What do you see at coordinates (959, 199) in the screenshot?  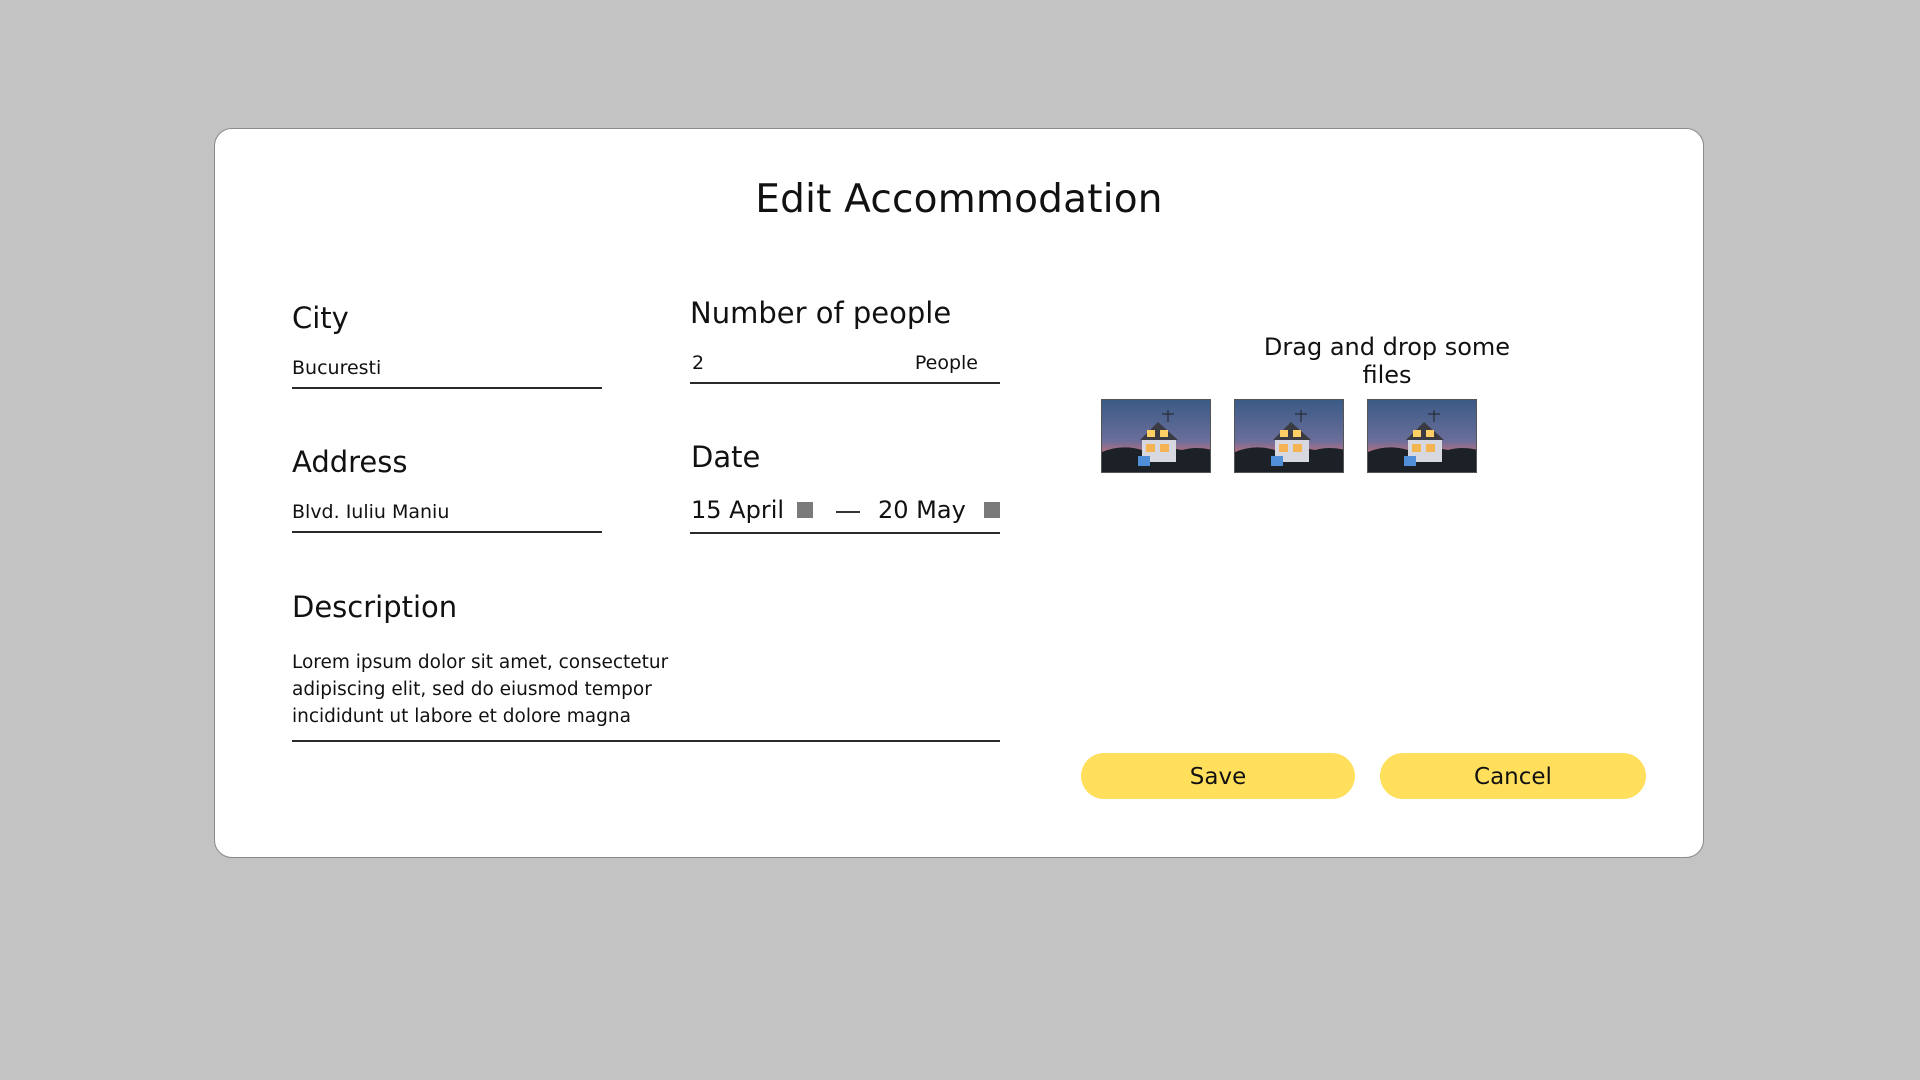 I see `dialog-title: Edit Accommodation` at bounding box center [959, 199].